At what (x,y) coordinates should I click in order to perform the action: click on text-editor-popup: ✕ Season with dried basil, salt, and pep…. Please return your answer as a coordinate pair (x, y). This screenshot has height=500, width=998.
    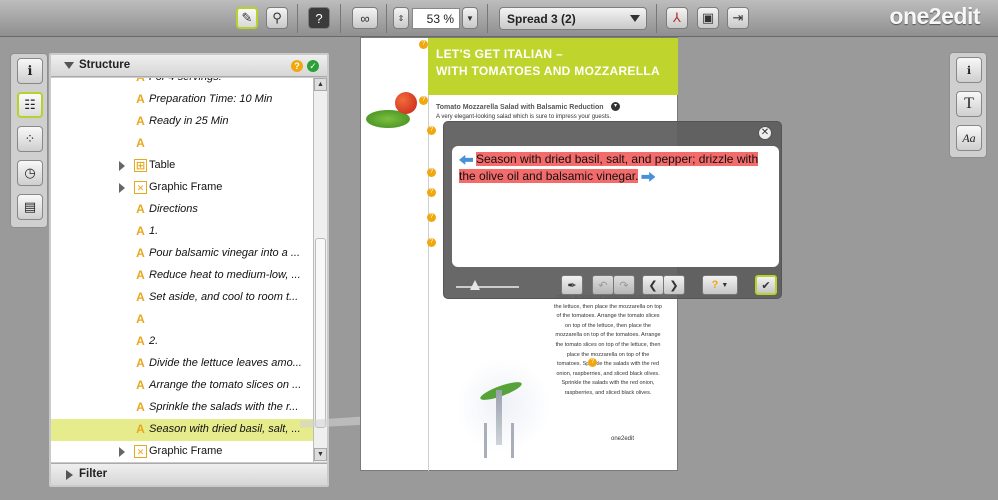
    Looking at the image, I should click on (612, 210).